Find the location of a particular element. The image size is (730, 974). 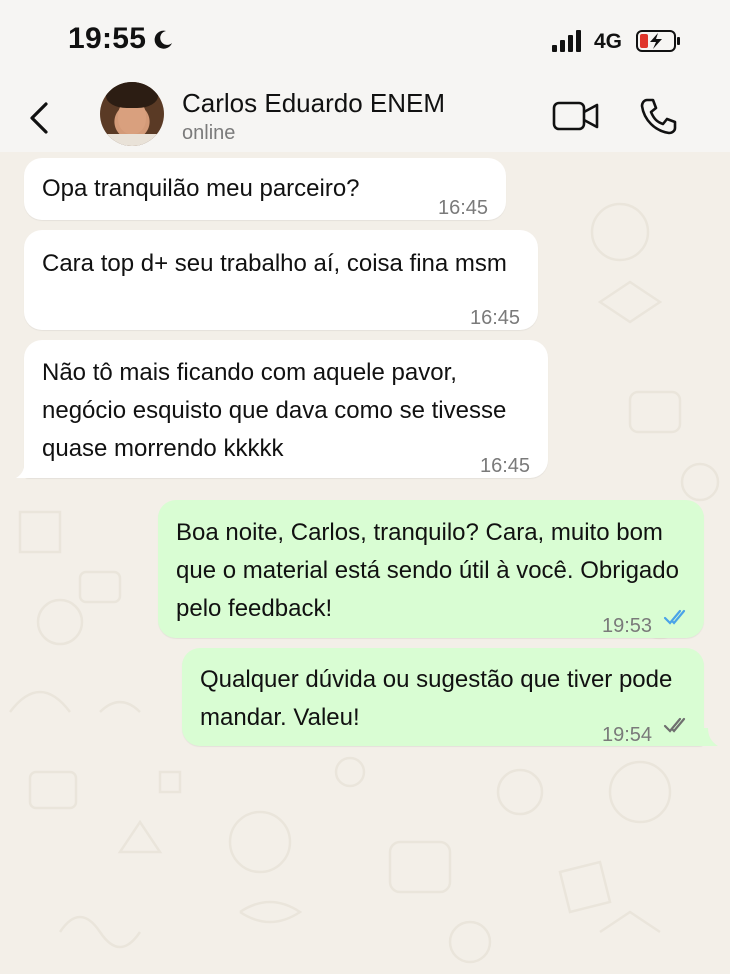

moon-icon is located at coordinates (163, 42).